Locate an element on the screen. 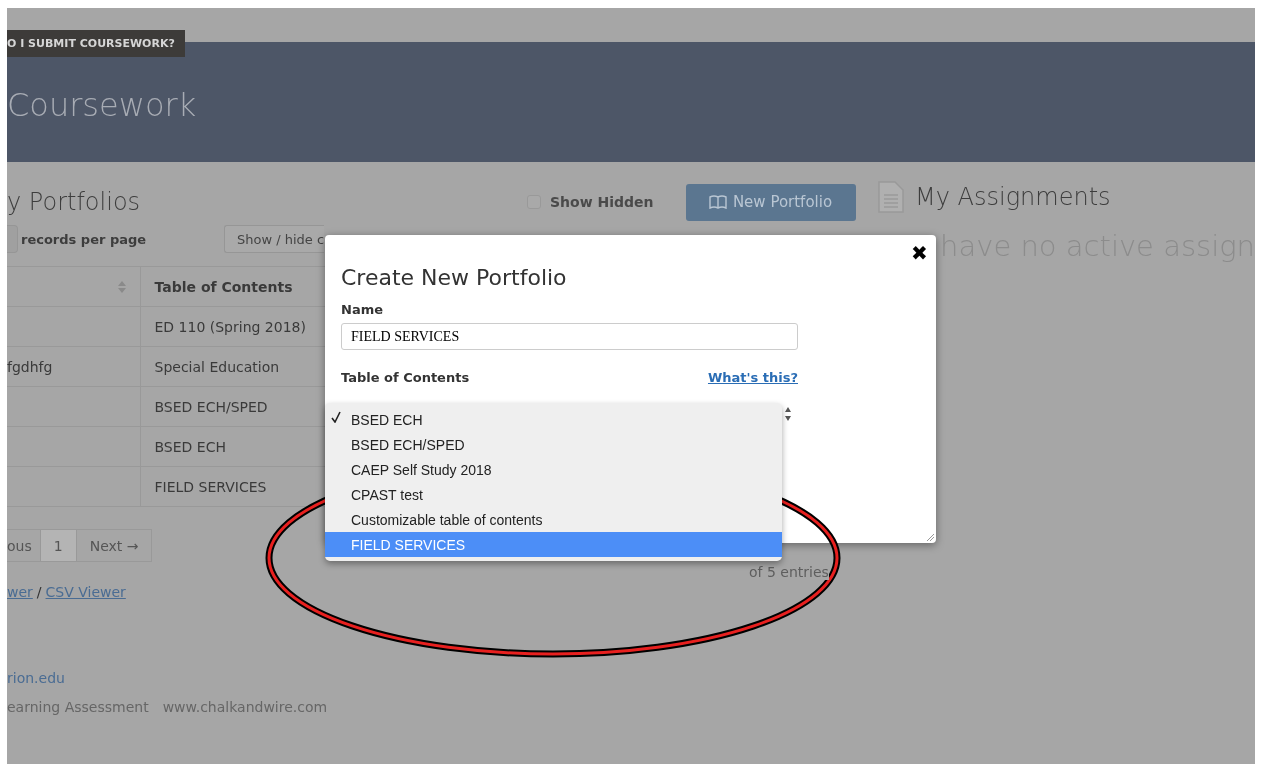 Image resolution: width=1261 pixels, height=764 pixels. previous-page-button: ous is located at coordinates (24, 545).